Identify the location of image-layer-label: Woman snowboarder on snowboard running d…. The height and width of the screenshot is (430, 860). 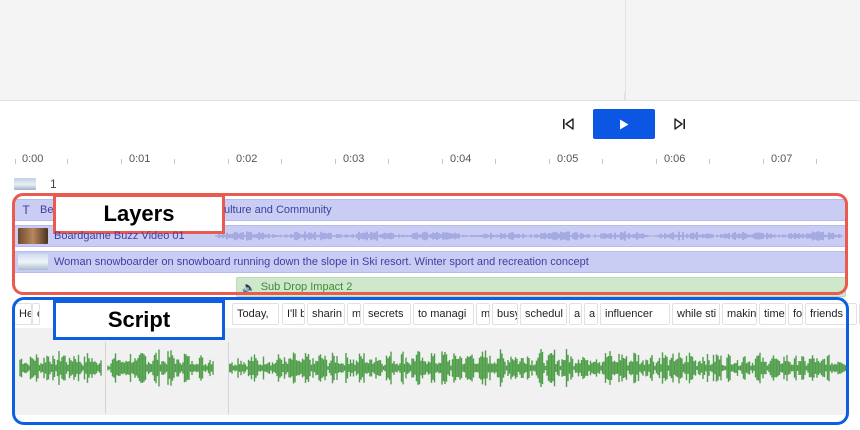
(321, 262).